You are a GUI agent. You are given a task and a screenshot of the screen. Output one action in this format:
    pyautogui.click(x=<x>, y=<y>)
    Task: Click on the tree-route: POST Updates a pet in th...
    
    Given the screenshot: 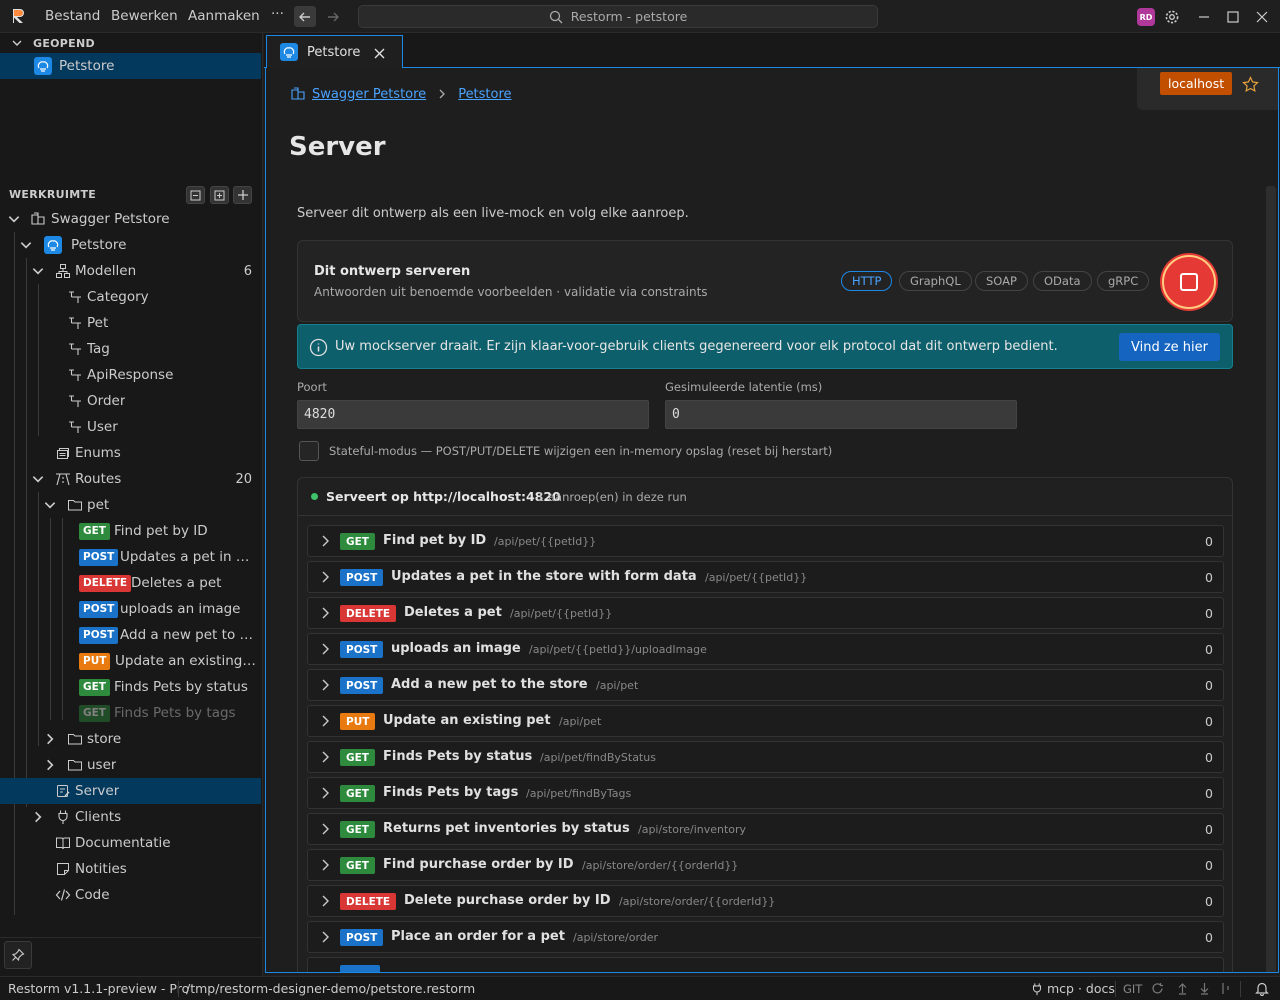 What is the action you would take?
    pyautogui.click(x=130, y=557)
    